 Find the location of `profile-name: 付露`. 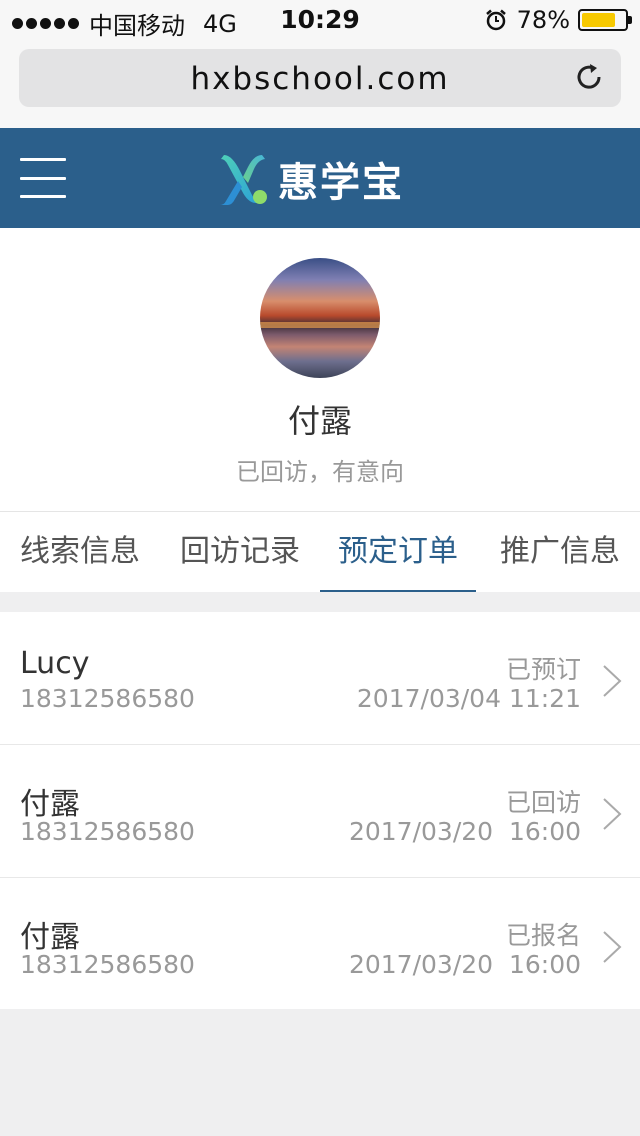

profile-name: 付露 is located at coordinates (319, 421).